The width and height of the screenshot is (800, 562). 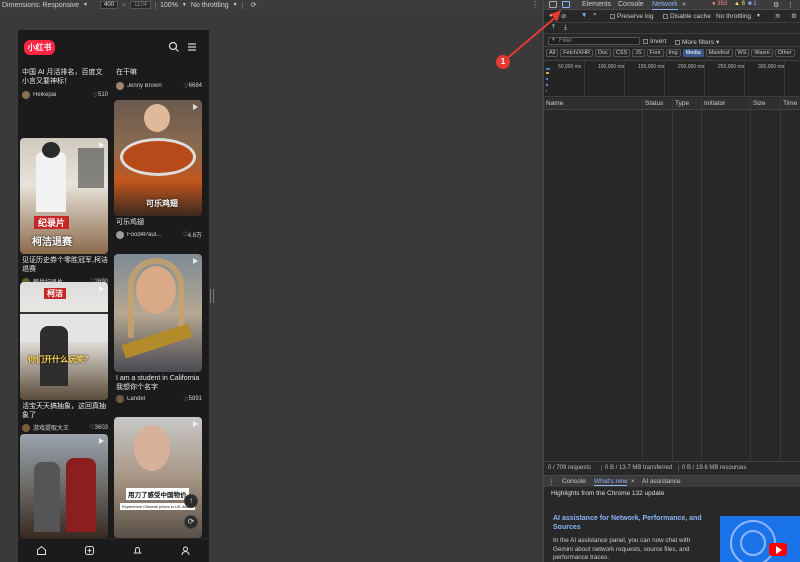 I want to click on tab-elements: Elements, so click(x=596, y=4).